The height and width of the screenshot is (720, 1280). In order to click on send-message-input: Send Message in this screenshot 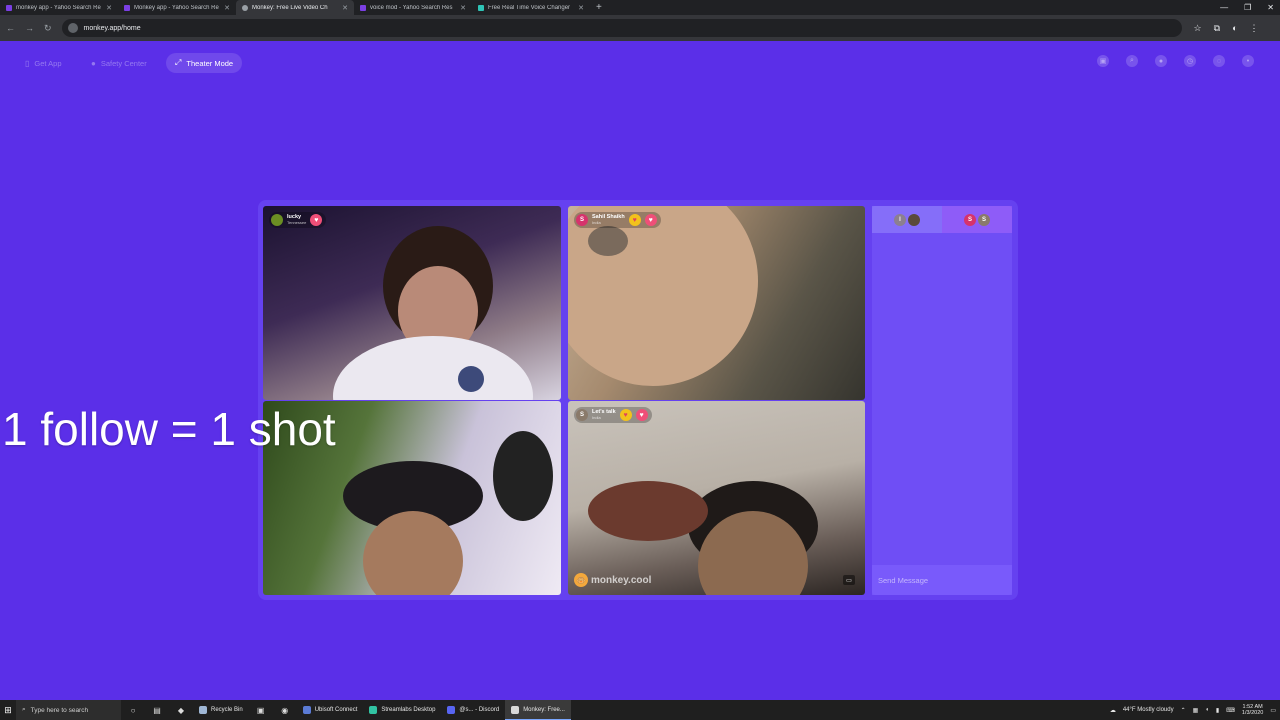, I will do `click(942, 580)`.